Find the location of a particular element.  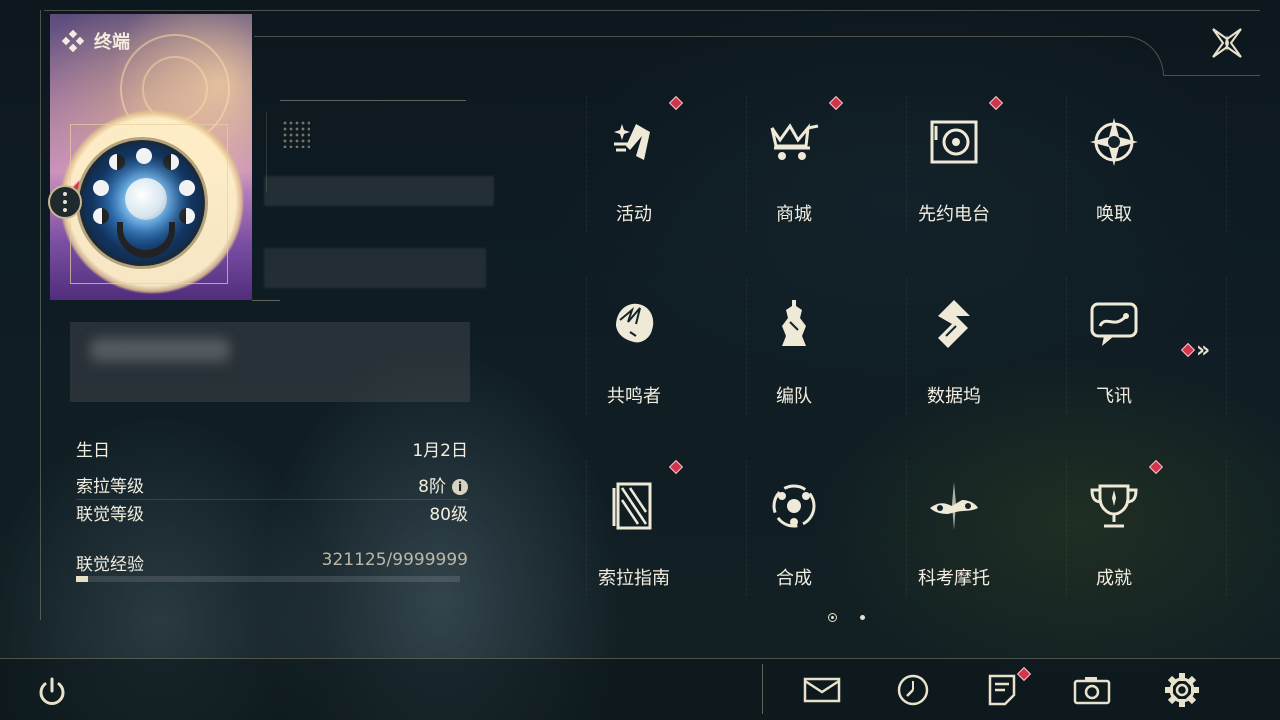

stat-label: 索拉等级 is located at coordinates (110, 487).